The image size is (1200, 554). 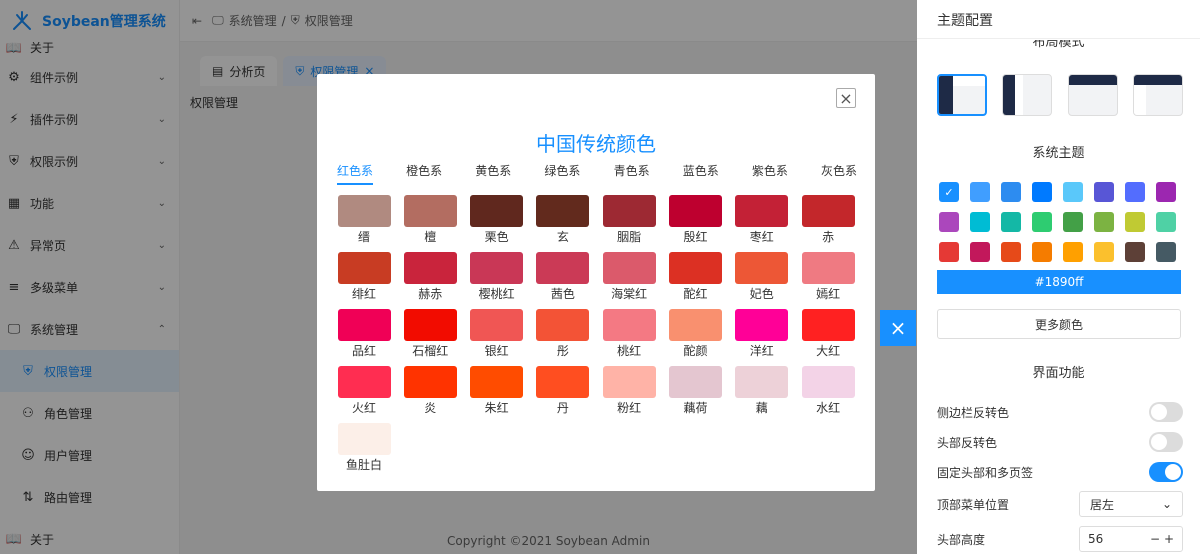 I want to click on color-item: 银红, so click(x=497, y=334).